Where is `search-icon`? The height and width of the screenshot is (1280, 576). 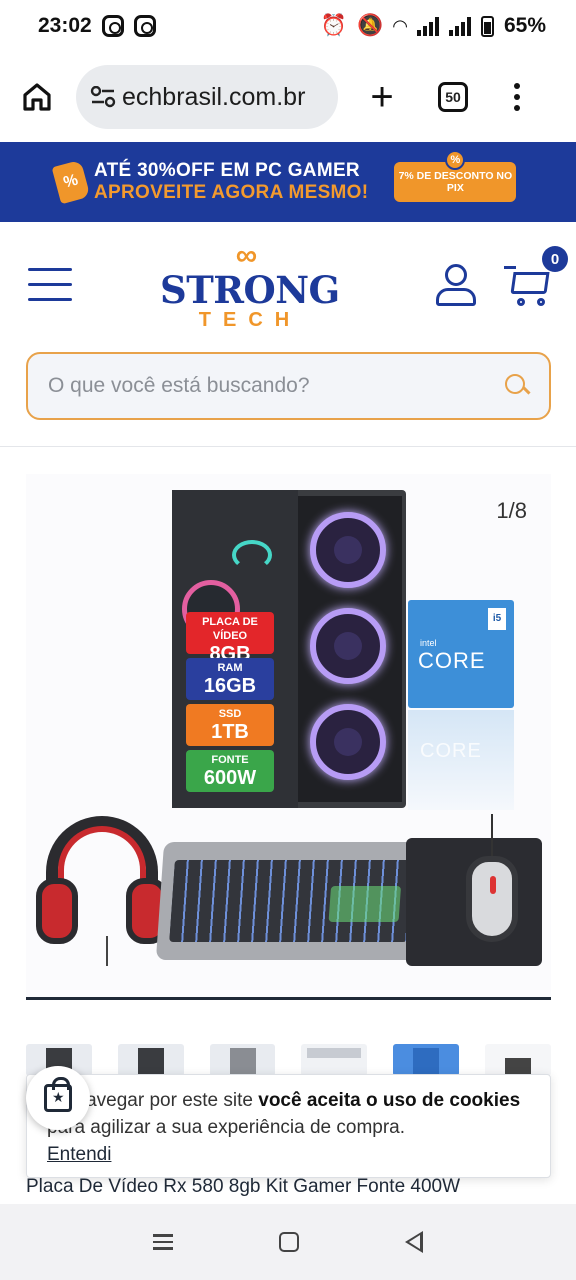 search-icon is located at coordinates (517, 386).